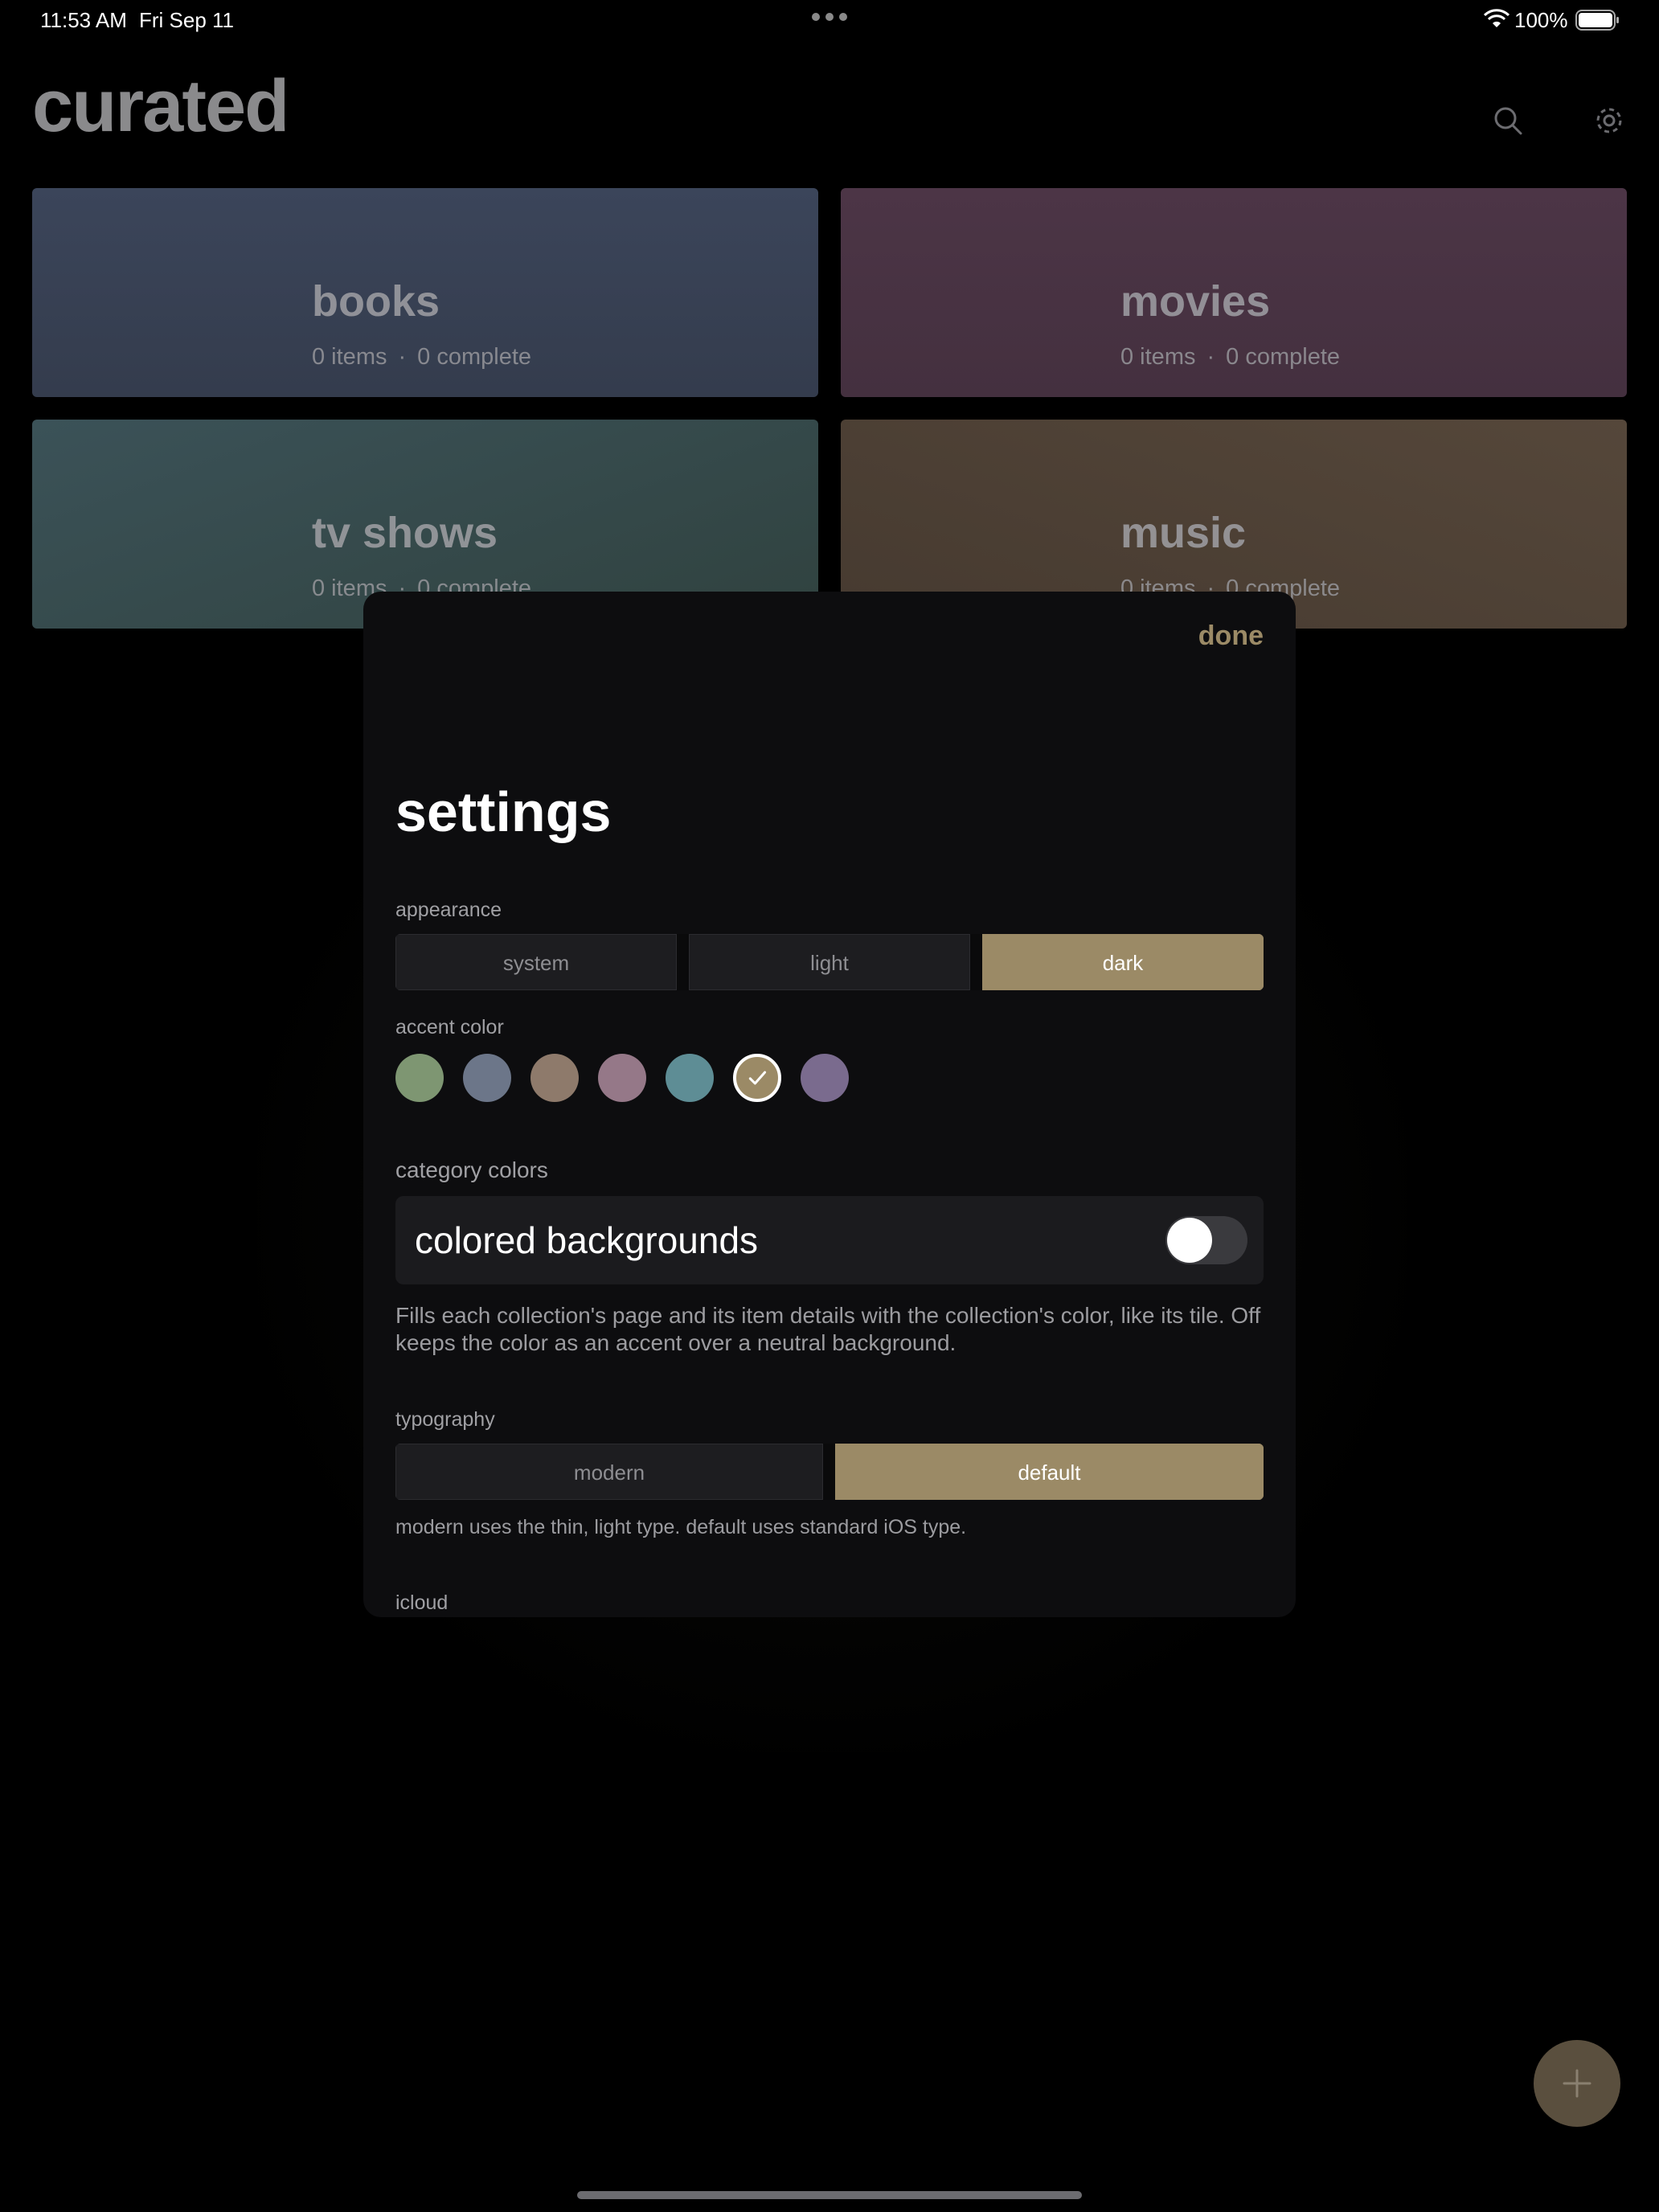 This screenshot has width=1659, height=2212. What do you see at coordinates (1609, 120) in the screenshot?
I see `gear-icon` at bounding box center [1609, 120].